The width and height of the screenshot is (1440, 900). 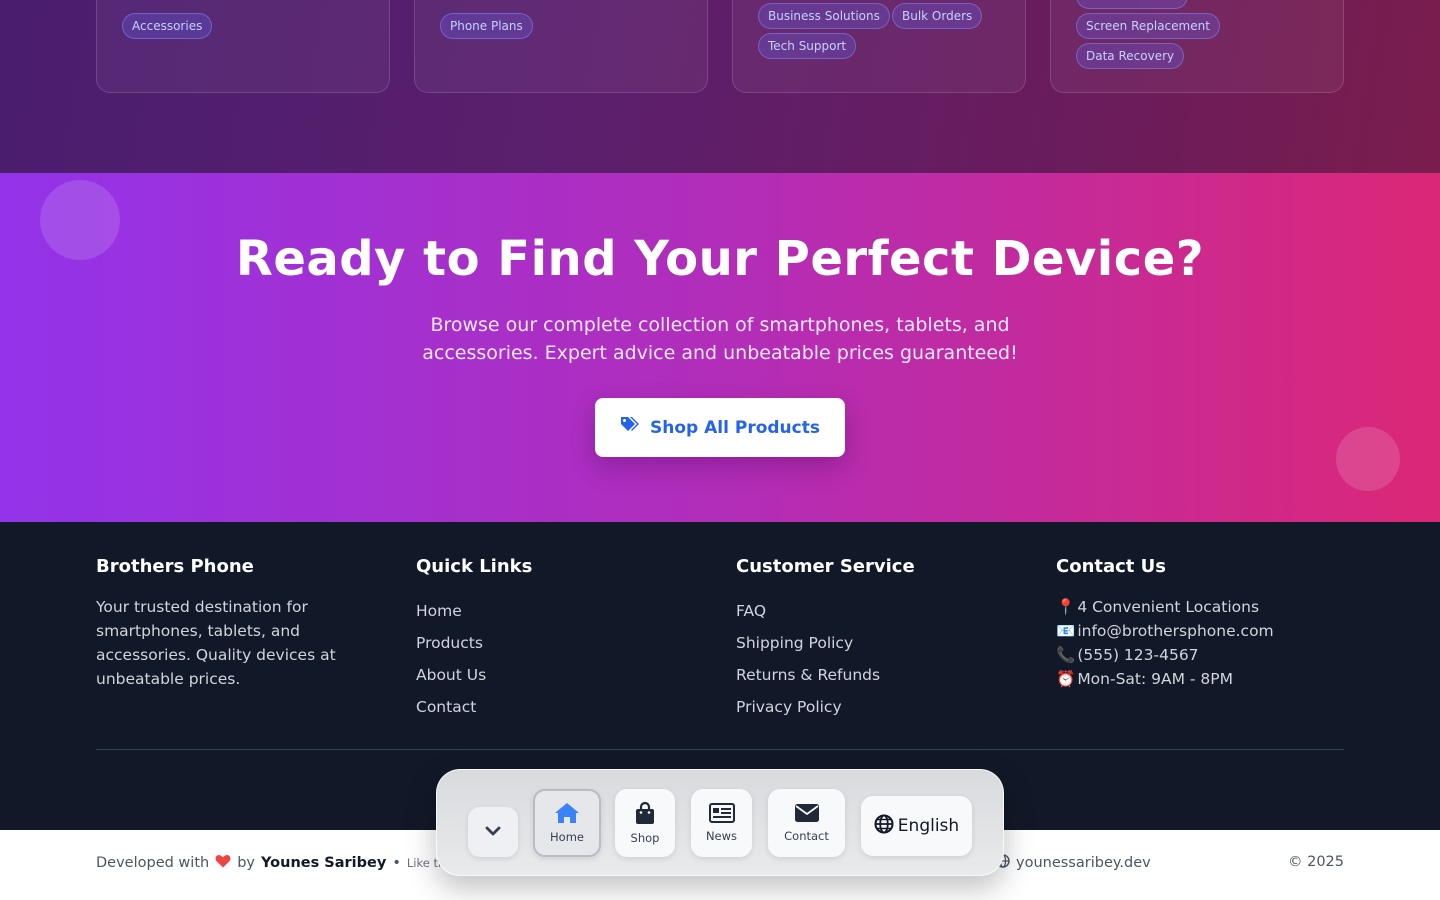 What do you see at coordinates (886, 643) in the screenshot?
I see `footer-link-shipping-policy: Shipping Policy` at bounding box center [886, 643].